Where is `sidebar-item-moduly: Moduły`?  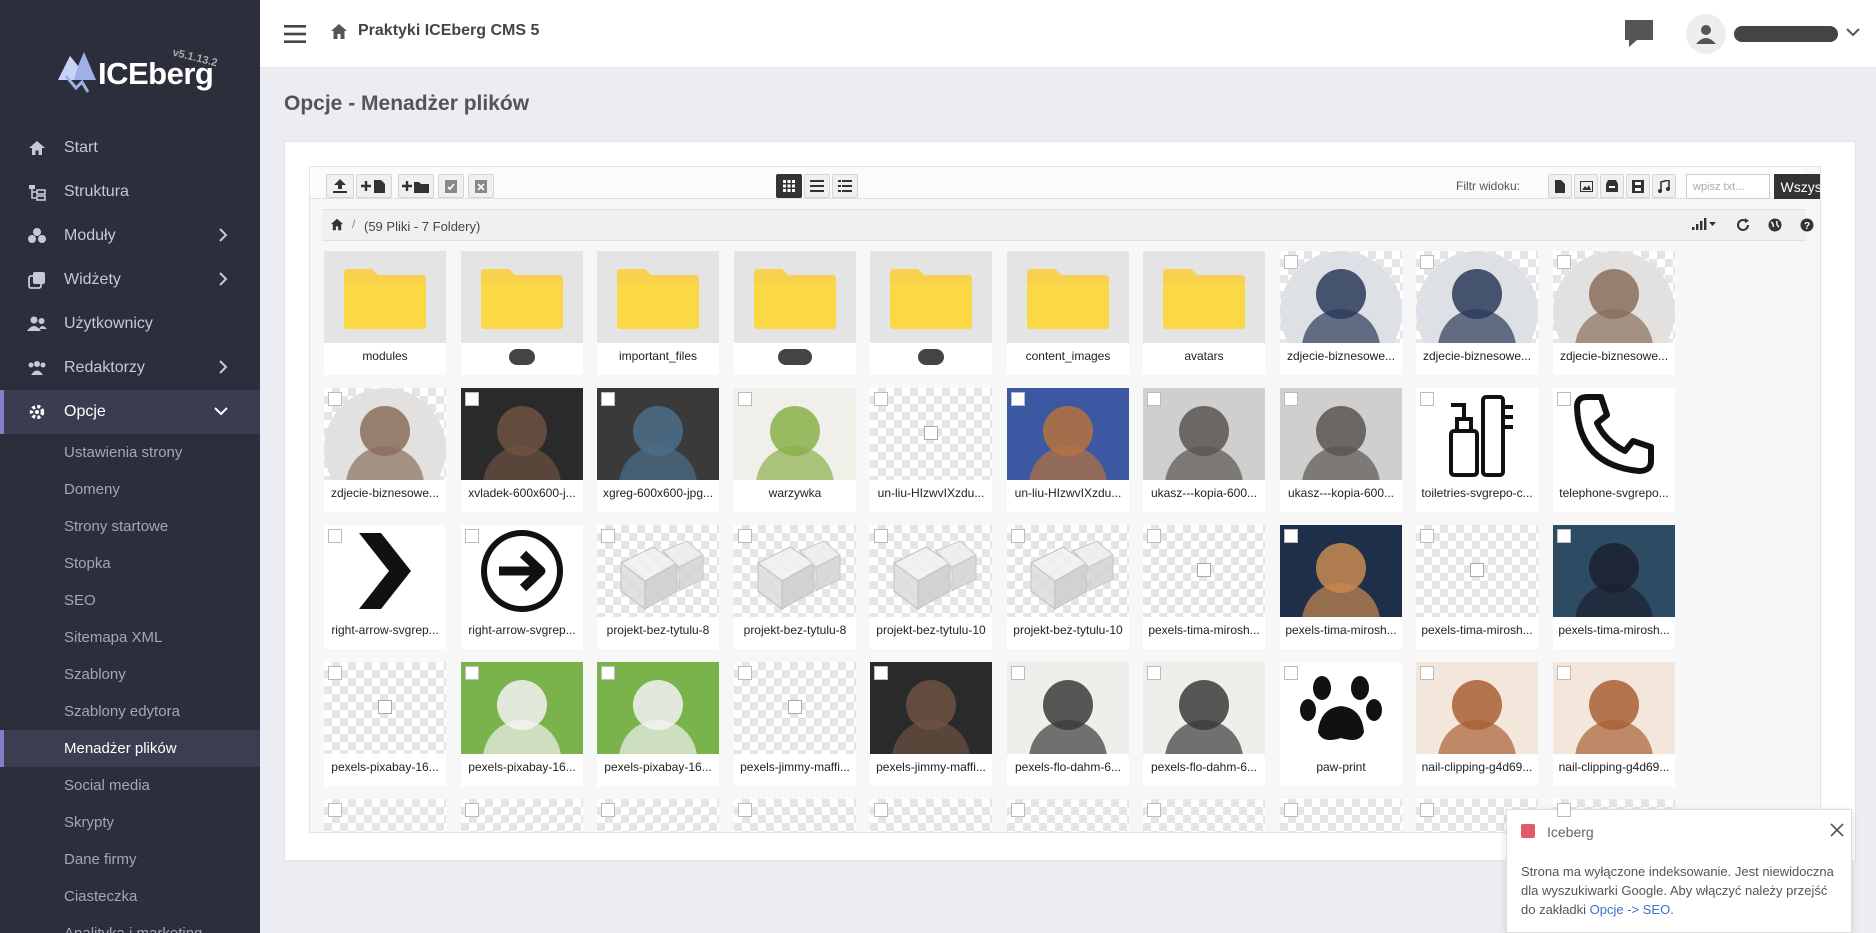 sidebar-item-moduly: Moduły is located at coordinates (130, 236).